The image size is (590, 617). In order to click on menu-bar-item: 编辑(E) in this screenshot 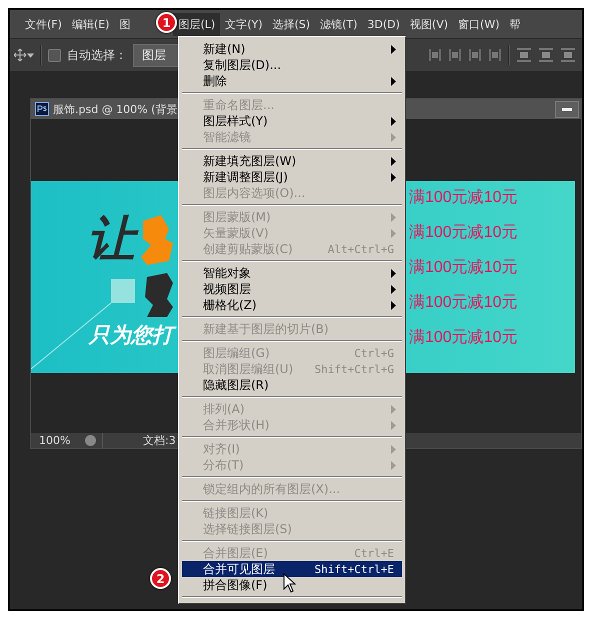, I will do `click(90, 24)`.